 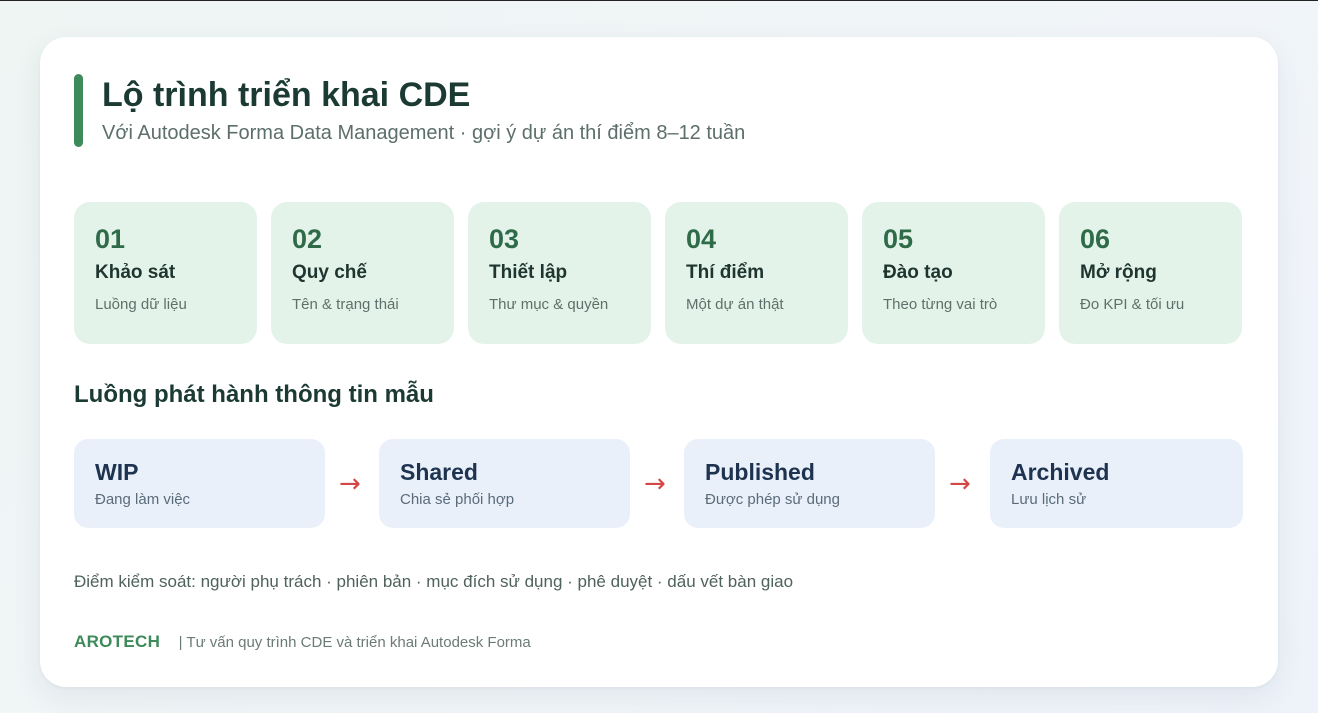 I want to click on flow-stage-wip: WIP Đang làm việc, so click(x=199, y=483).